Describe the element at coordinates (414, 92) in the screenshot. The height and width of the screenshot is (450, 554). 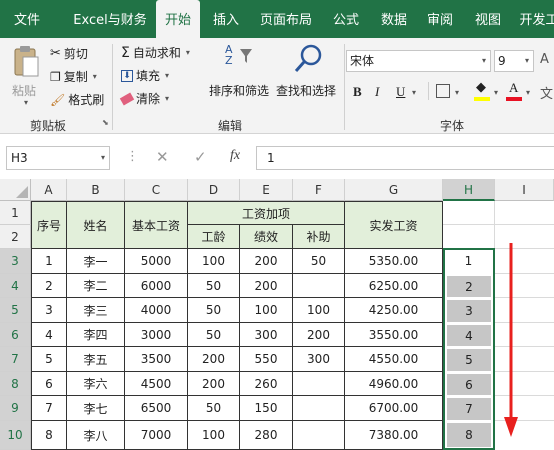
I see `underline-dropdown-icon: ▾` at that location.